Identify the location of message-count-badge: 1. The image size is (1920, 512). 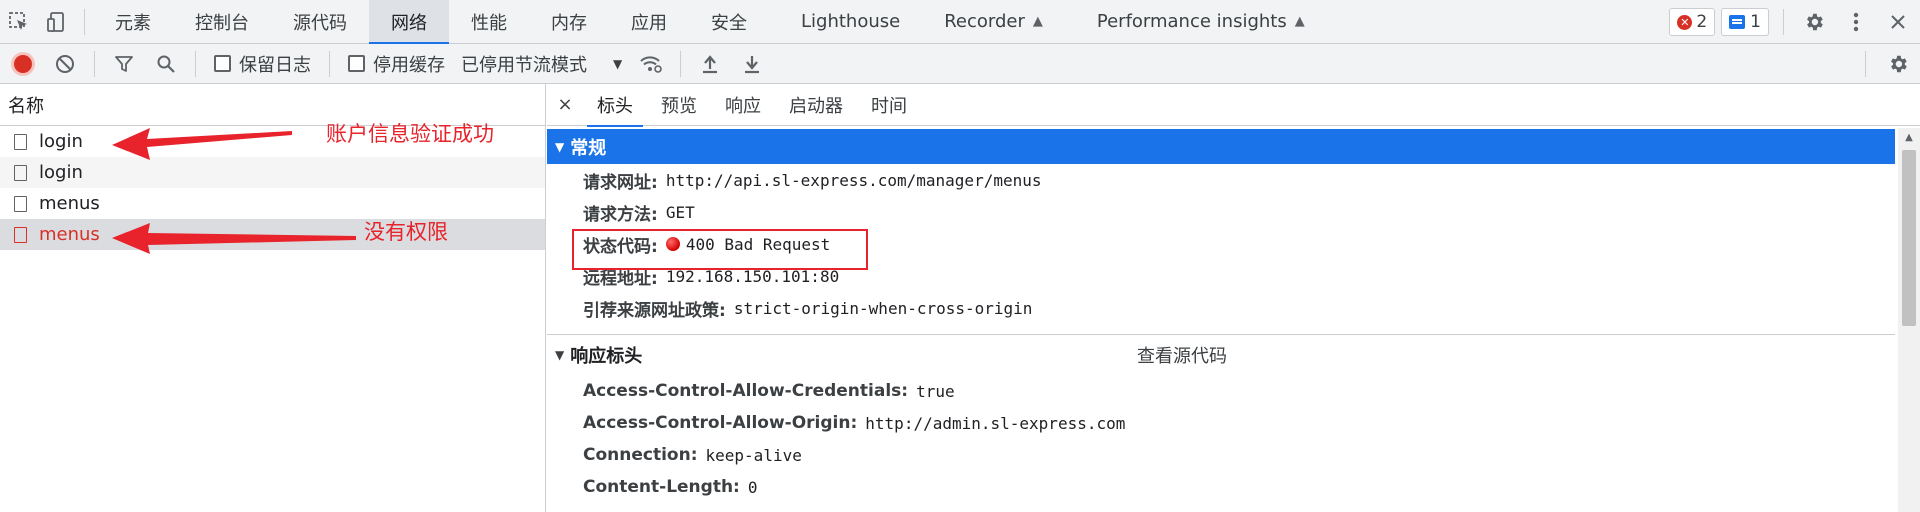
(1745, 22).